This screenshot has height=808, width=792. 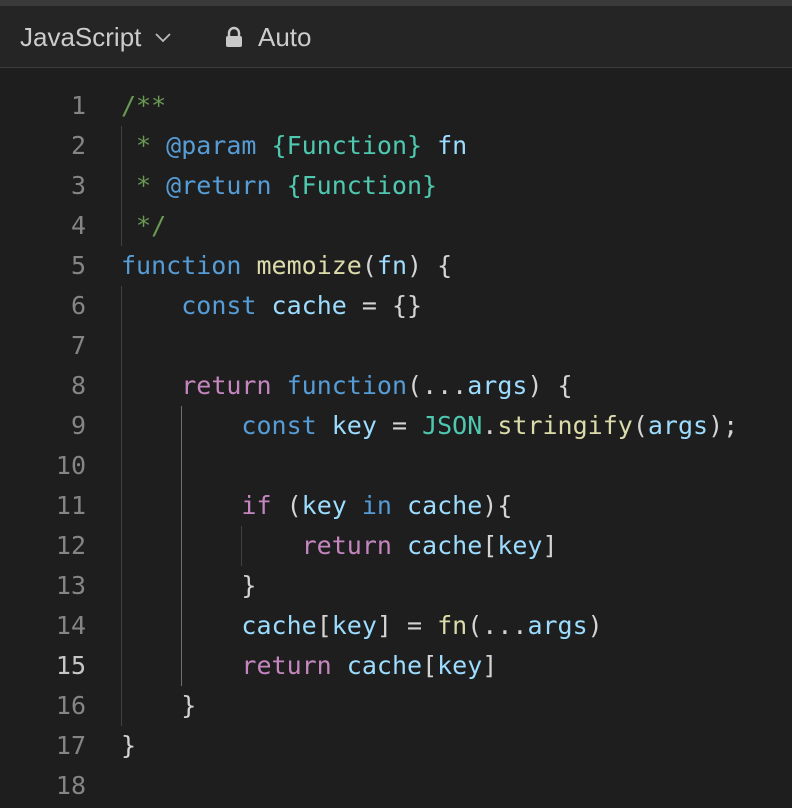 What do you see at coordinates (78, 265) in the screenshot?
I see `line-number: 5` at bounding box center [78, 265].